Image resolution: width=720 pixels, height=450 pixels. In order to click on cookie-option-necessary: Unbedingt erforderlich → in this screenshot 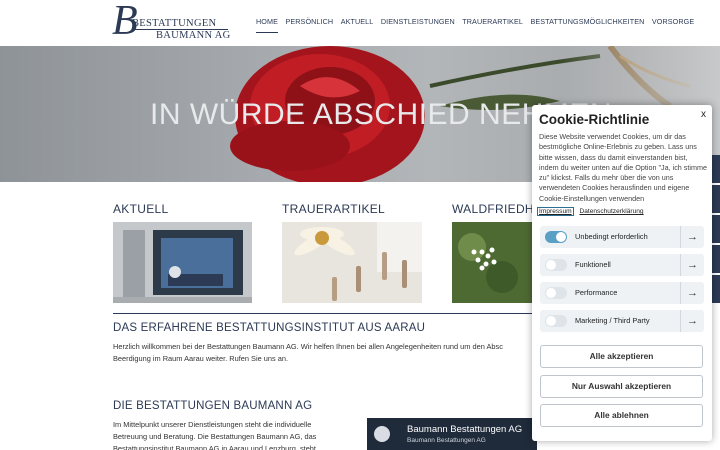, I will do `click(622, 237)`.